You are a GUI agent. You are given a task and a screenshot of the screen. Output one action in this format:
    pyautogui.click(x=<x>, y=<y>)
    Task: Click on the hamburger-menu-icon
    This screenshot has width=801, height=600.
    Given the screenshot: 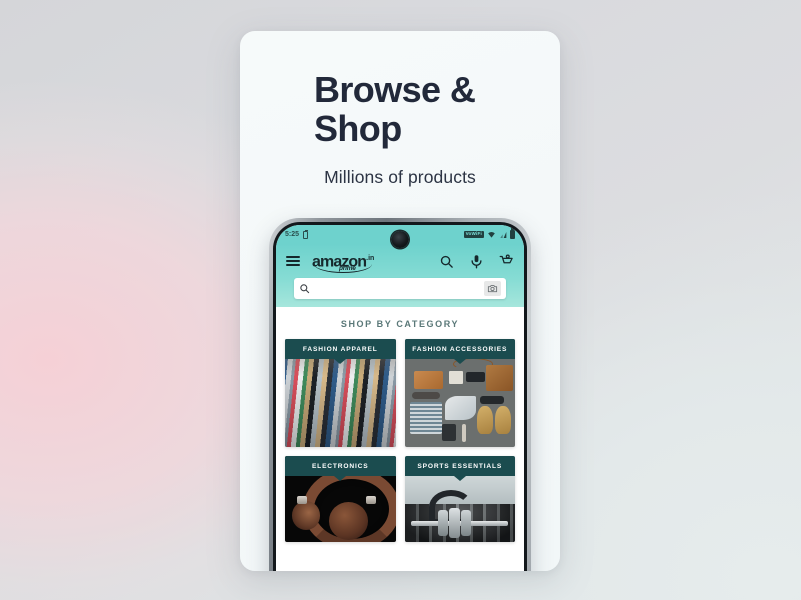 What is the action you would take?
    pyautogui.click(x=293, y=261)
    